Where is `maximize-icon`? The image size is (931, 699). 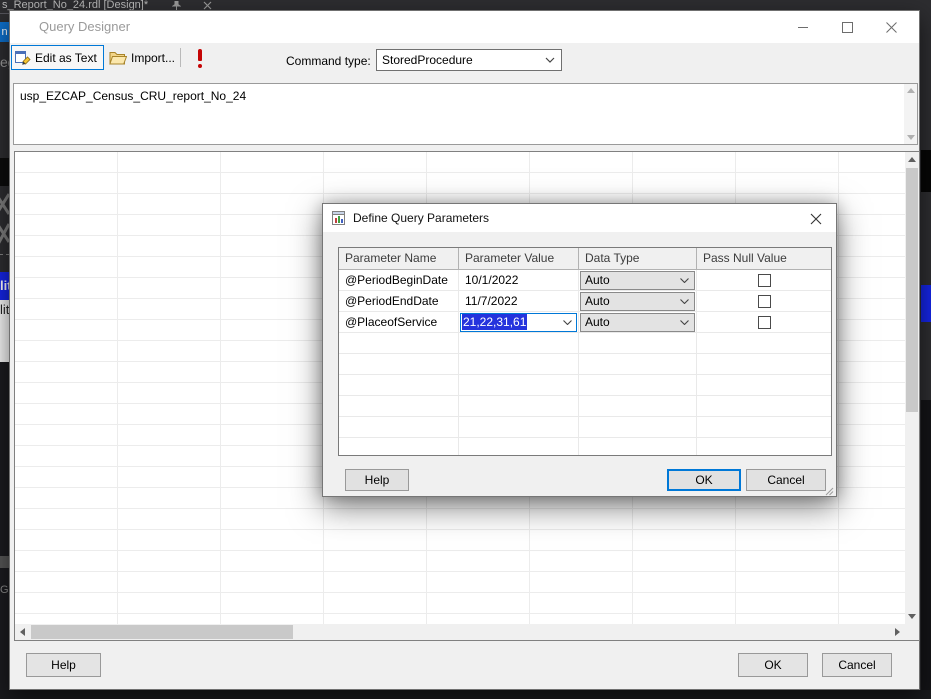 maximize-icon is located at coordinates (847, 27).